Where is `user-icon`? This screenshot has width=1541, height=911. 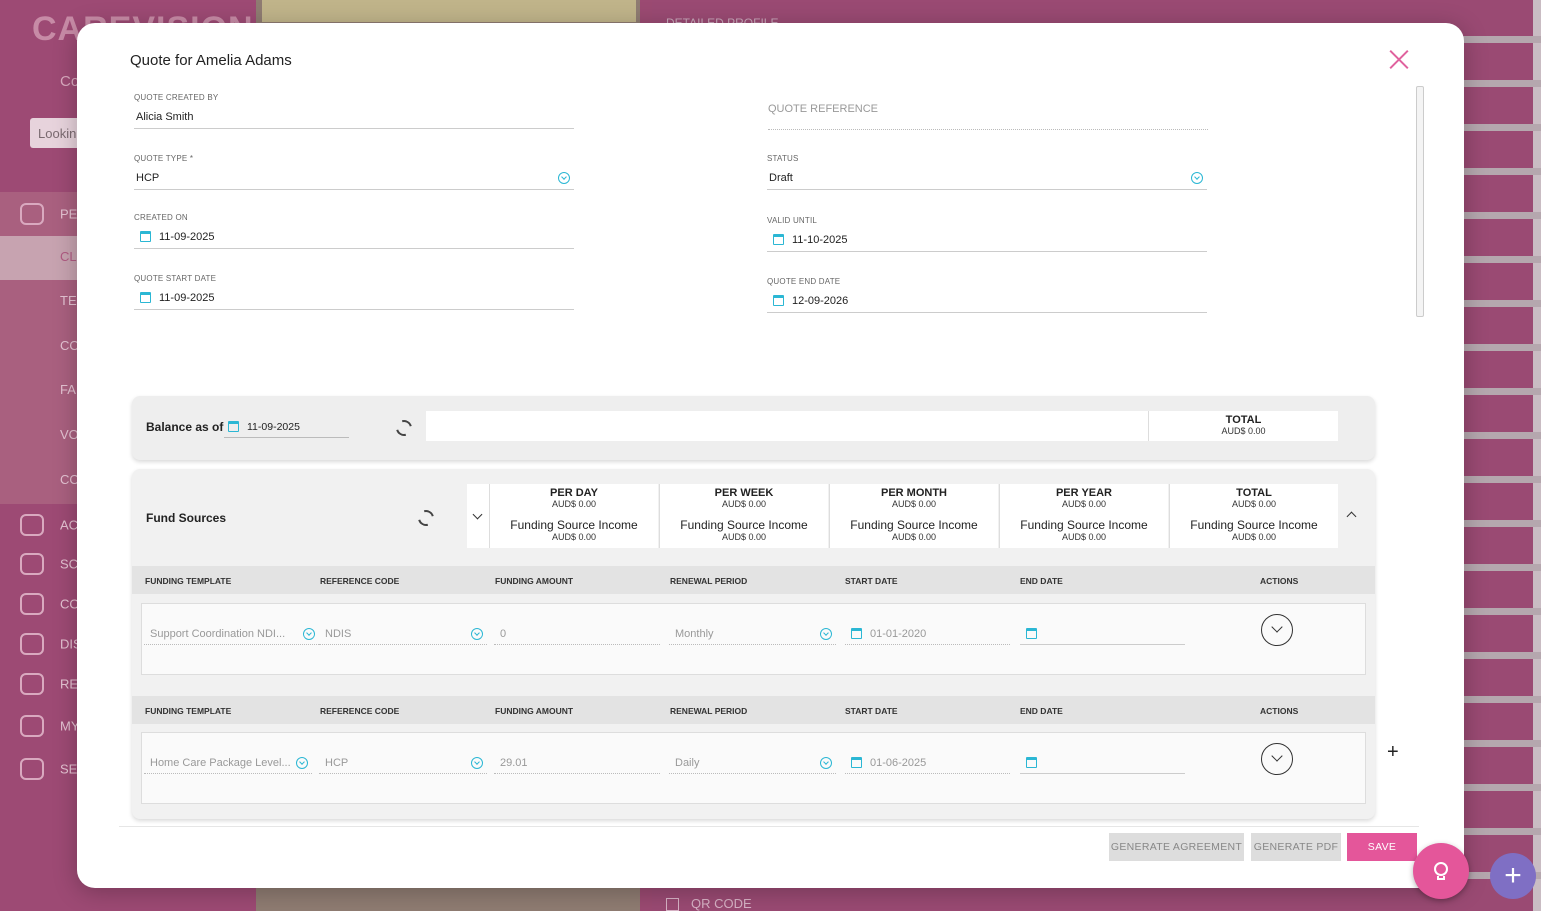
user-icon is located at coordinates (32, 726).